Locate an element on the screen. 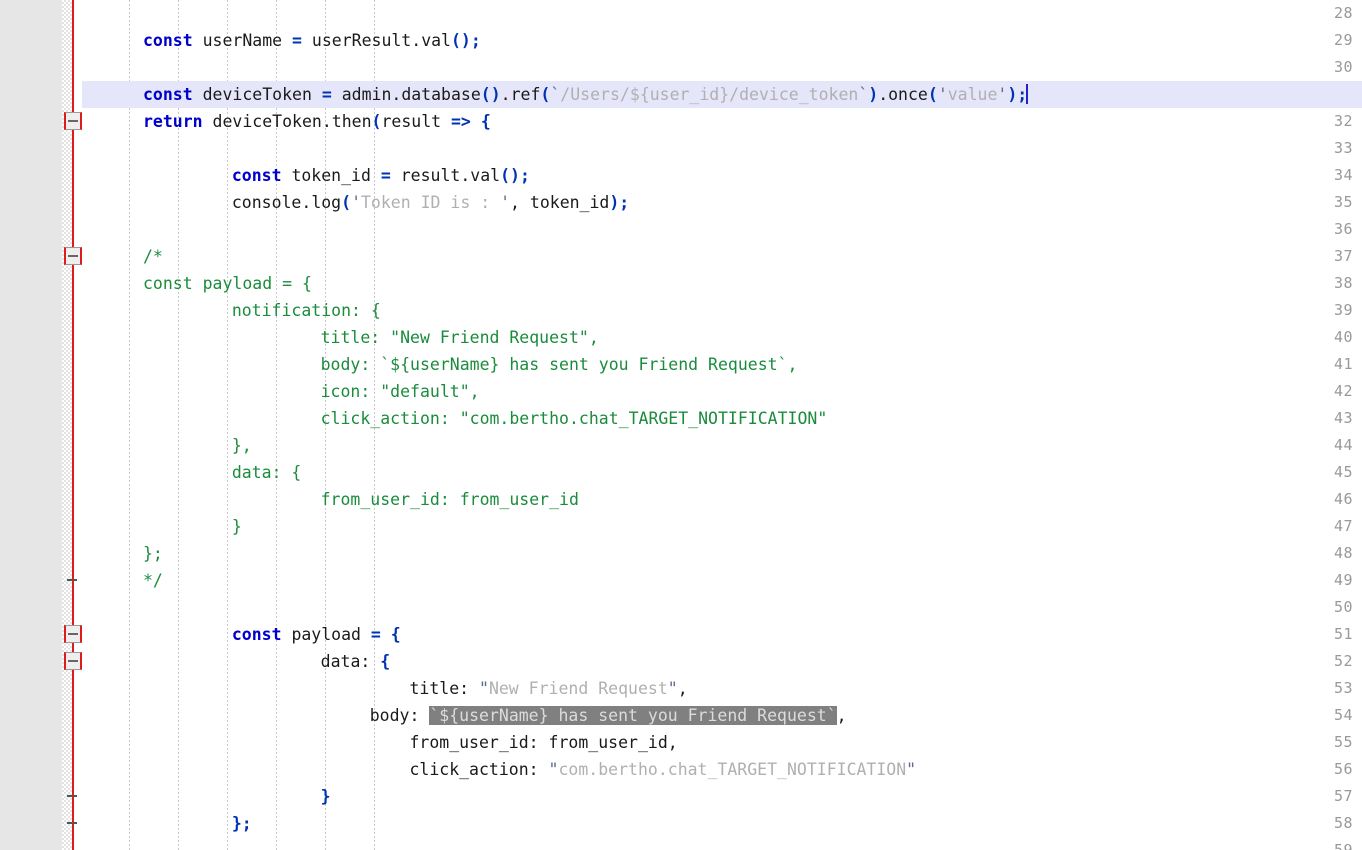 This screenshot has height=850, width=1362. text-cursor is located at coordinates (1027, 94).